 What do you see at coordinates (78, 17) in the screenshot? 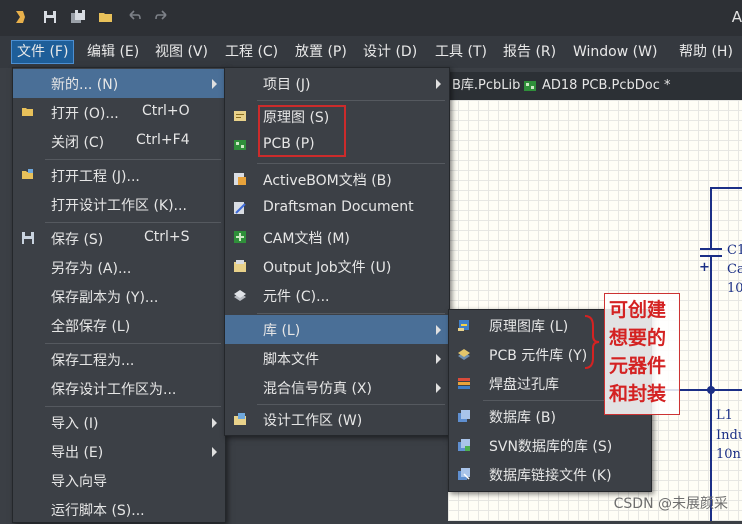
I see `save-all-icon` at bounding box center [78, 17].